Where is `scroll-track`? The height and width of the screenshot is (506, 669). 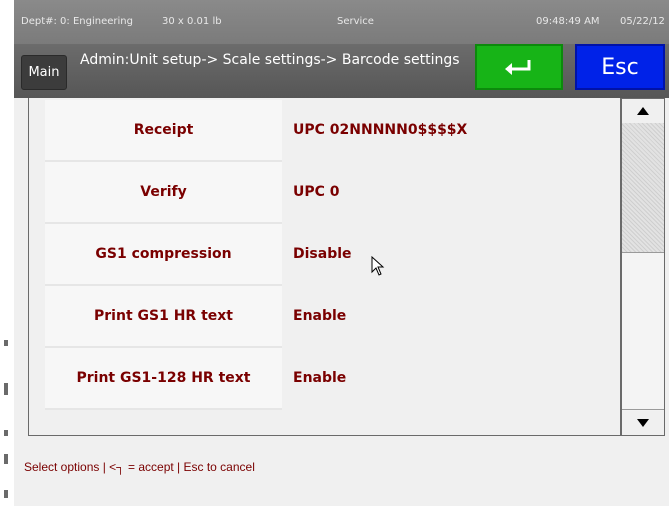 scroll-track is located at coordinates (643, 187).